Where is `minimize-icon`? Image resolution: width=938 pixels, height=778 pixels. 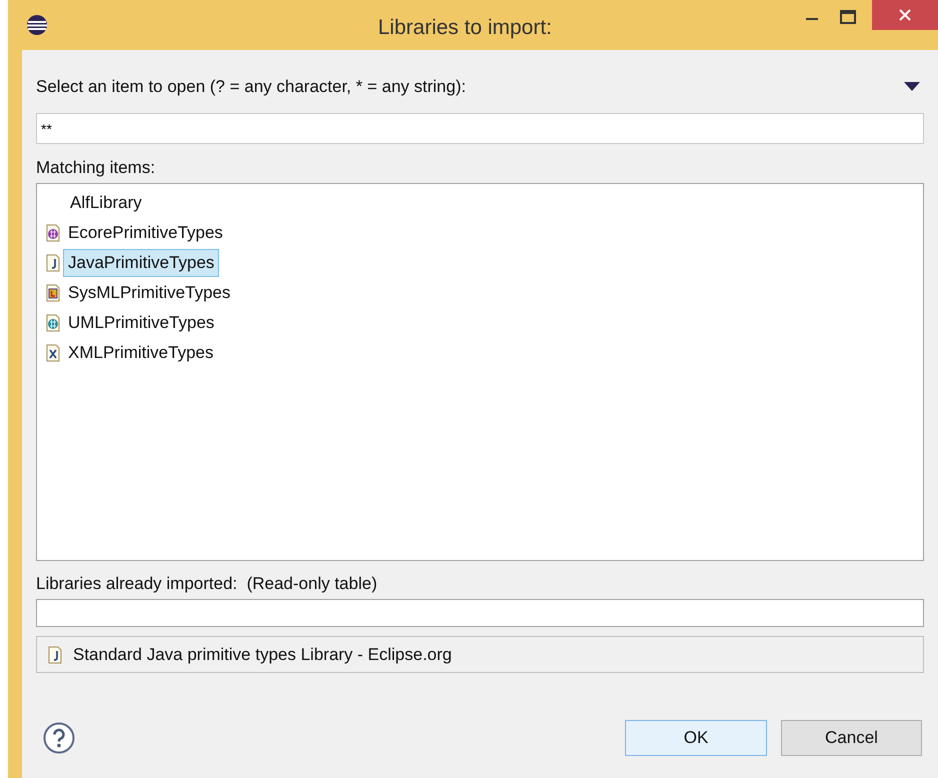
minimize-icon is located at coordinates (812, 20).